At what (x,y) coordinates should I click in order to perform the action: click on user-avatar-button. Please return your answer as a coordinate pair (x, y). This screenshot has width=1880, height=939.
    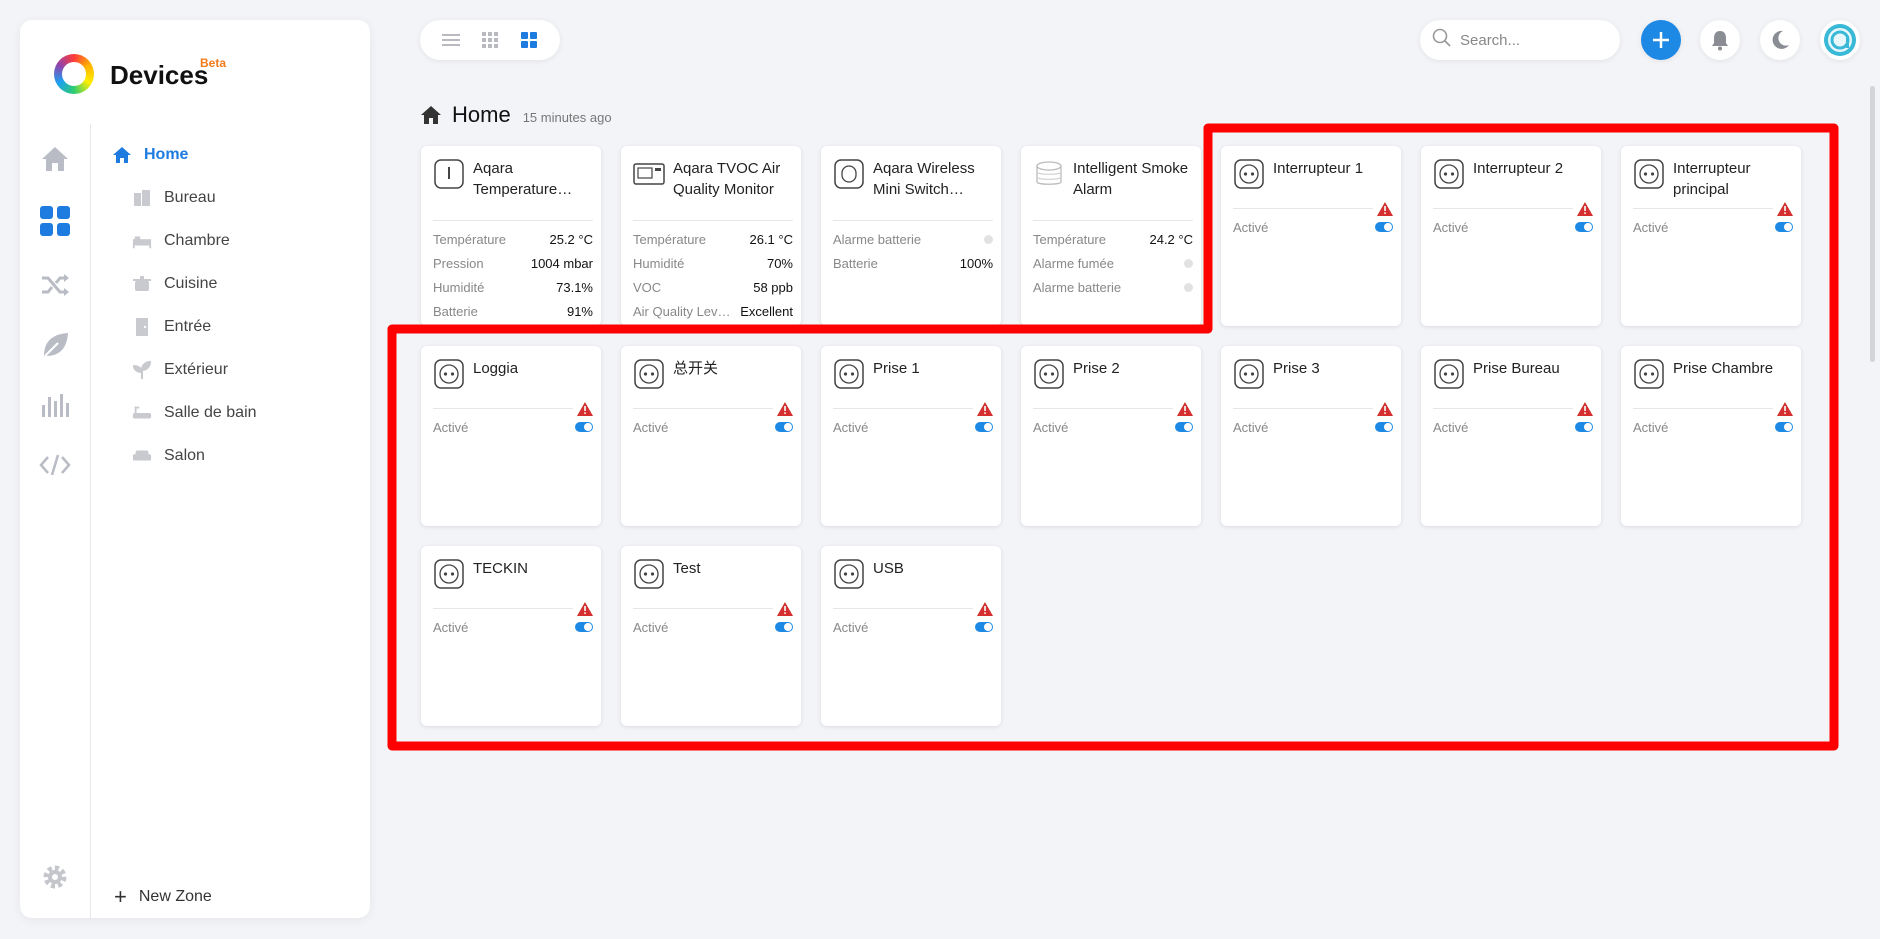
    Looking at the image, I should click on (1840, 40).